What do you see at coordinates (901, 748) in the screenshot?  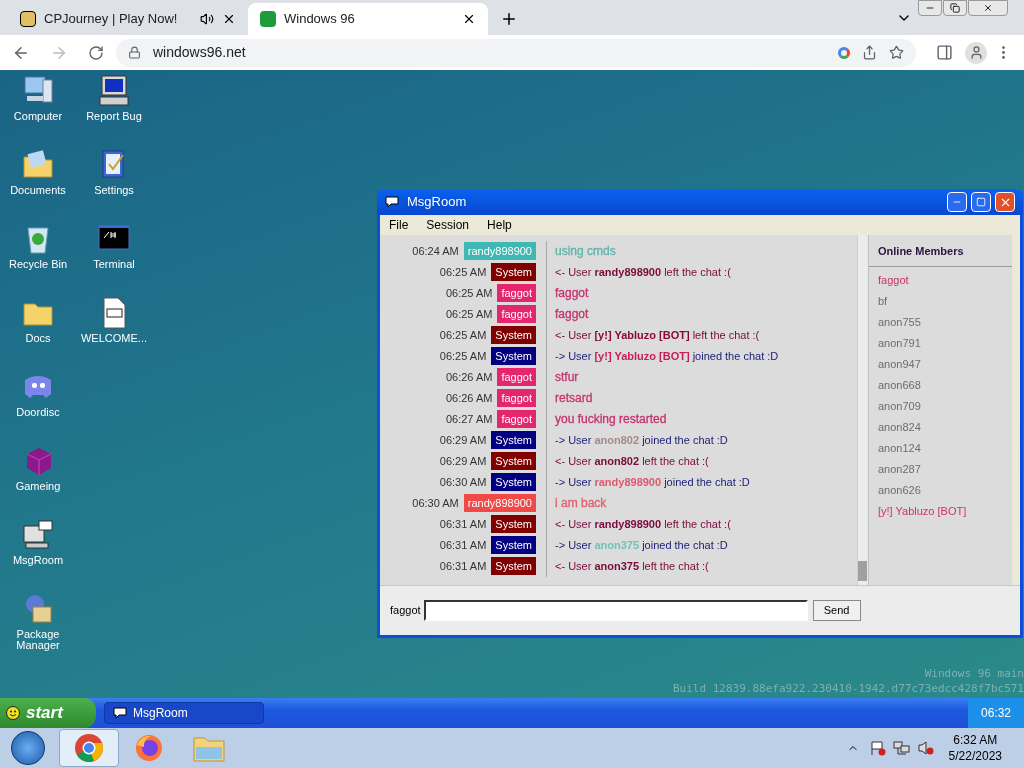 I see `network-icon` at bounding box center [901, 748].